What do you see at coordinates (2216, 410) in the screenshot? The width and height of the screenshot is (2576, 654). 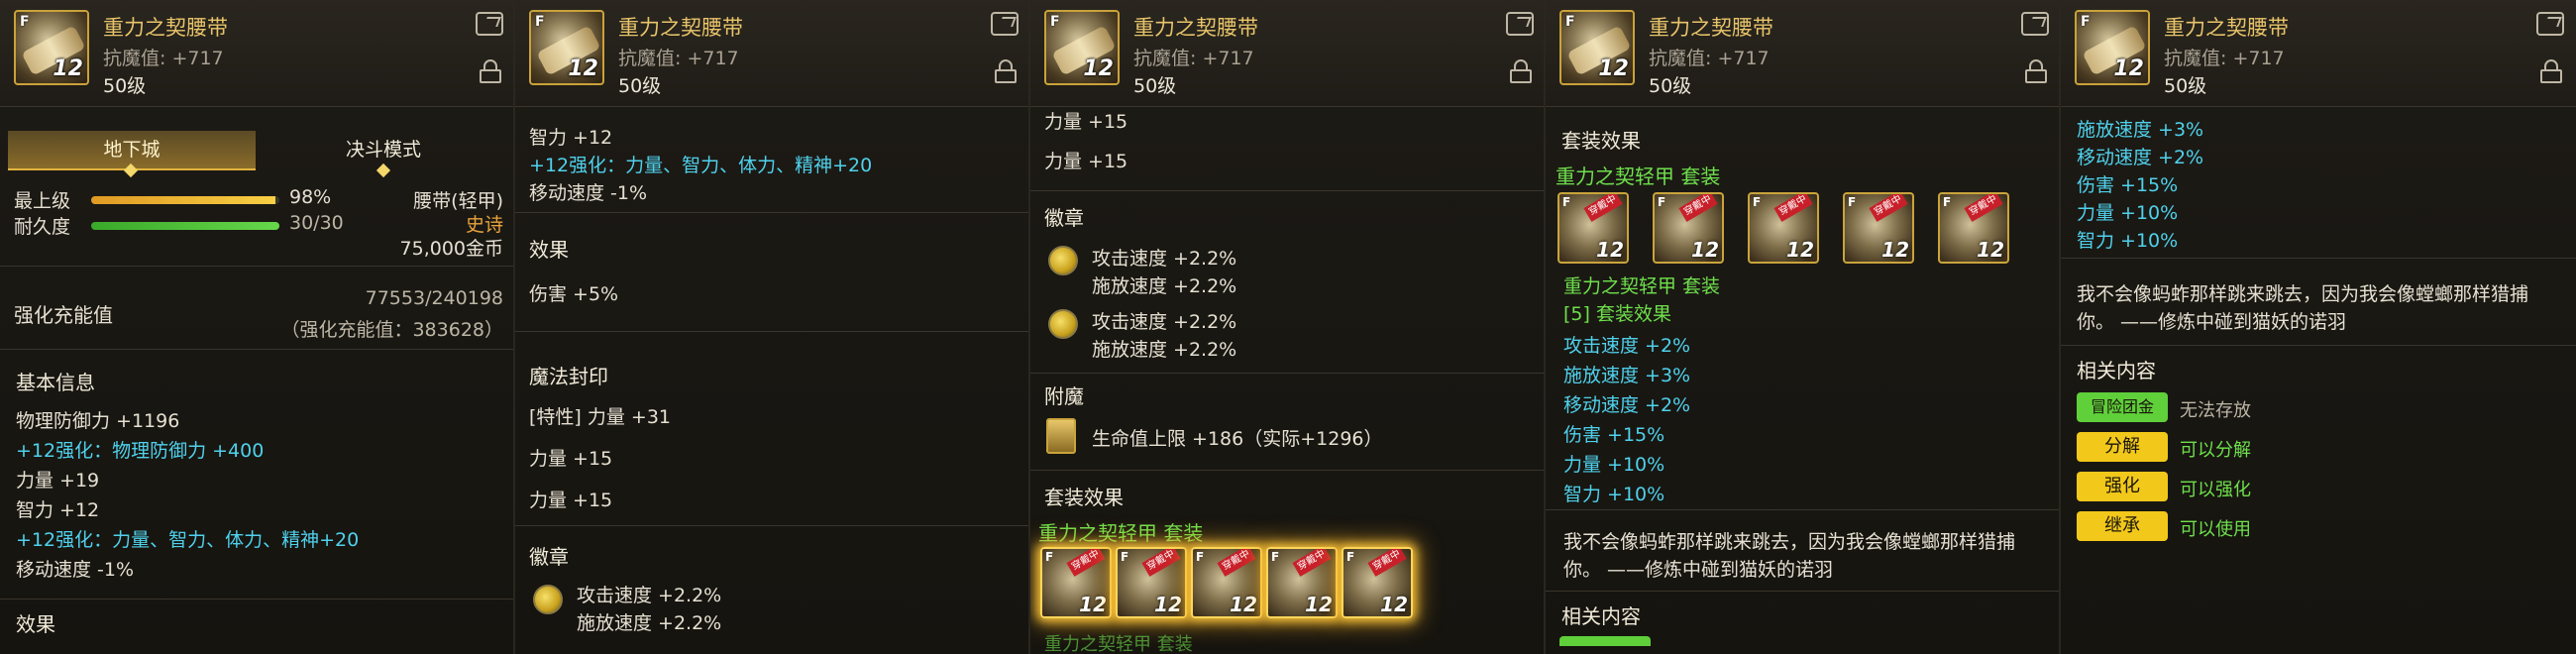 I see `related-status: 无法存放` at bounding box center [2216, 410].